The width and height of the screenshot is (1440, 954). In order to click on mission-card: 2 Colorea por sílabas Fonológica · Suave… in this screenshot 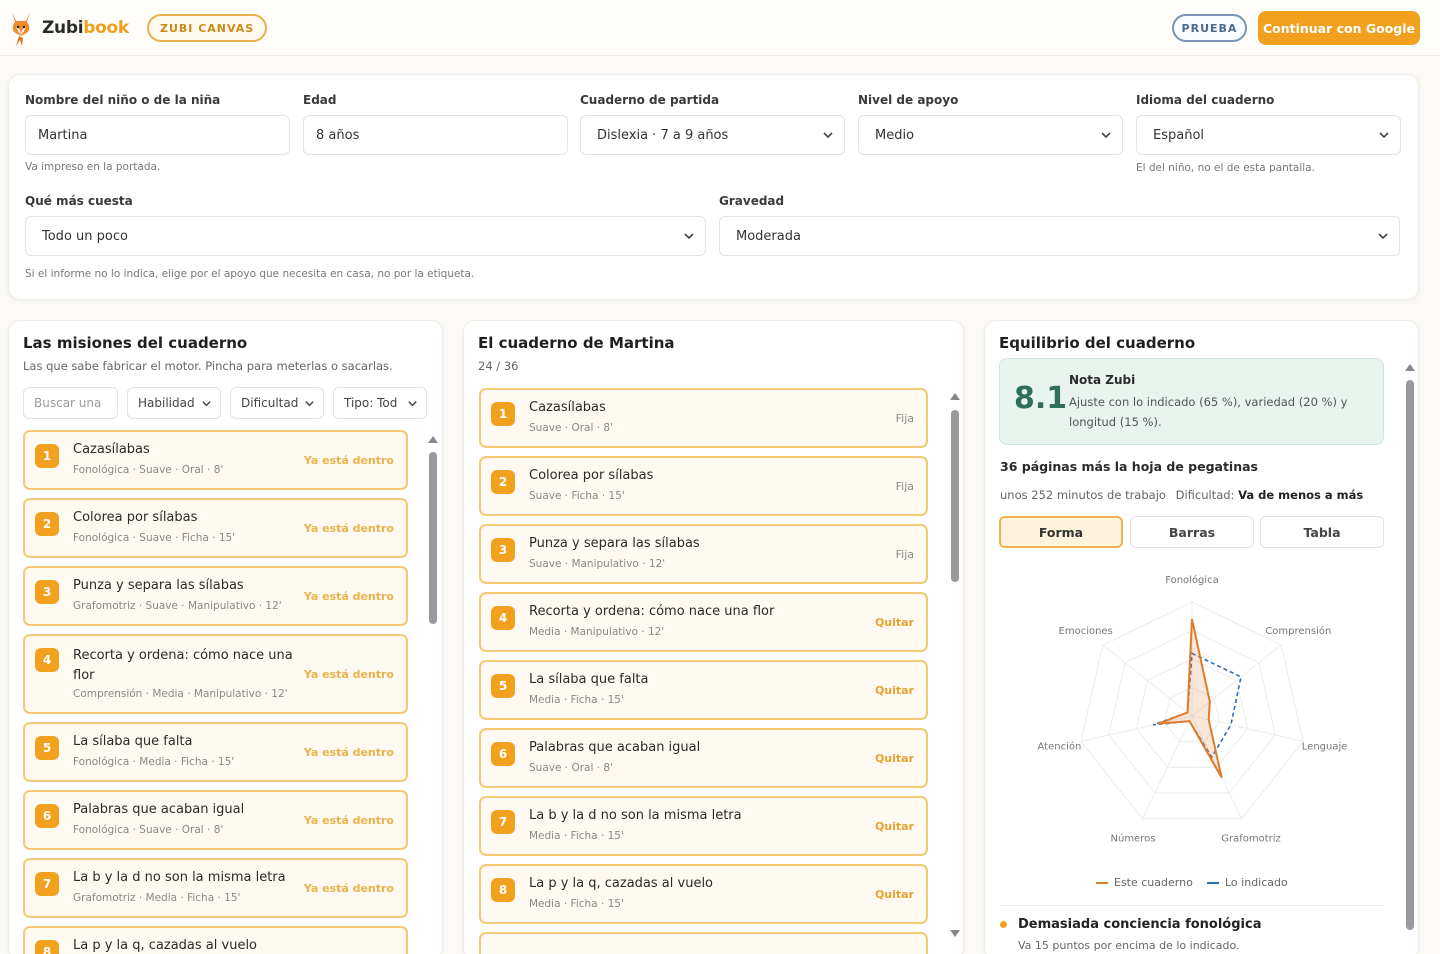, I will do `click(215, 528)`.